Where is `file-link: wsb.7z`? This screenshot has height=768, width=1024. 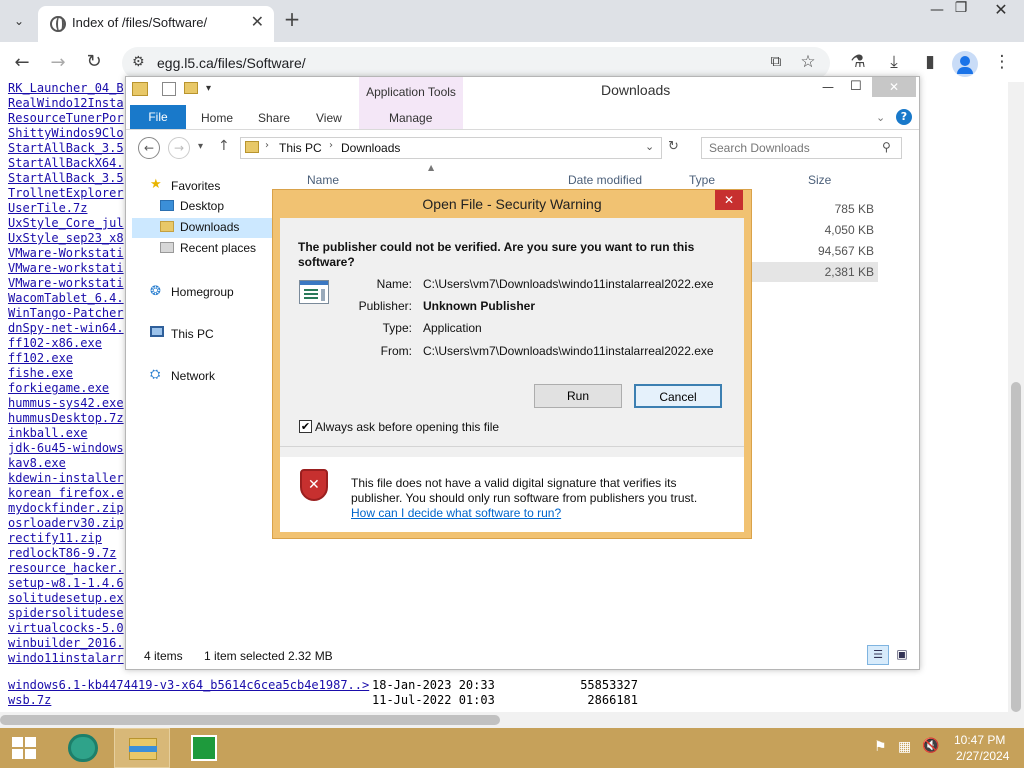 file-link: wsb.7z is located at coordinates (29, 700).